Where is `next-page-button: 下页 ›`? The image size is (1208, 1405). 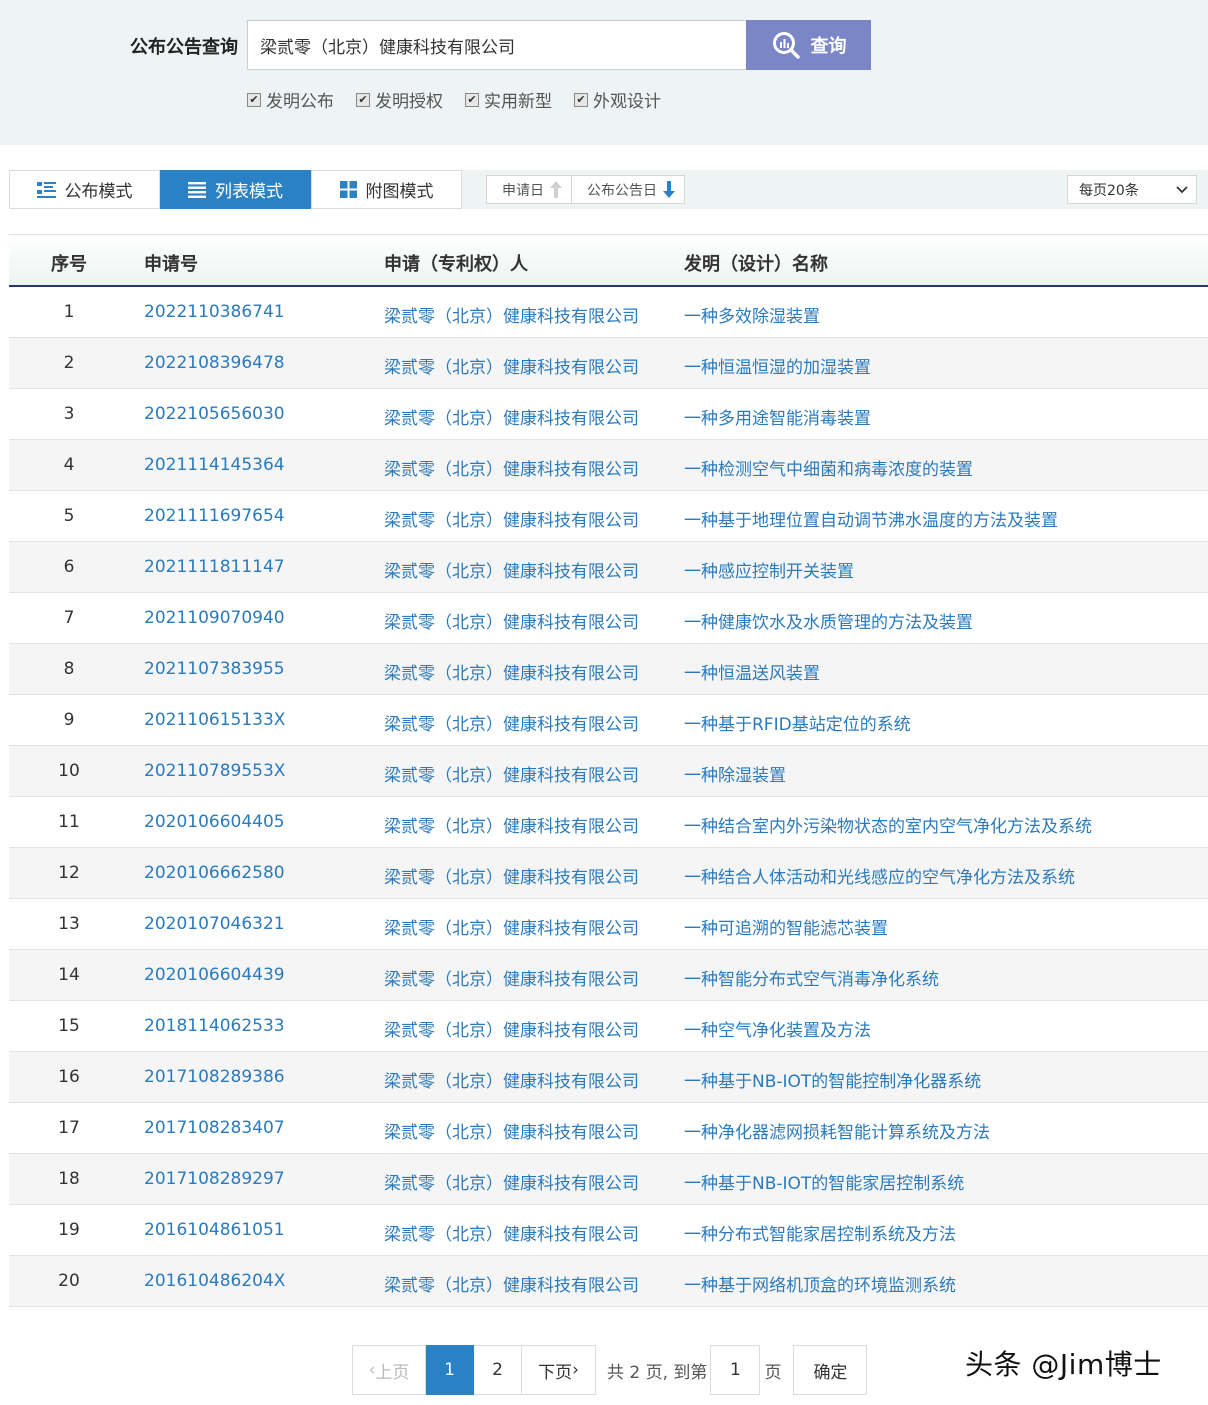 next-page-button: 下页 › is located at coordinates (559, 1370).